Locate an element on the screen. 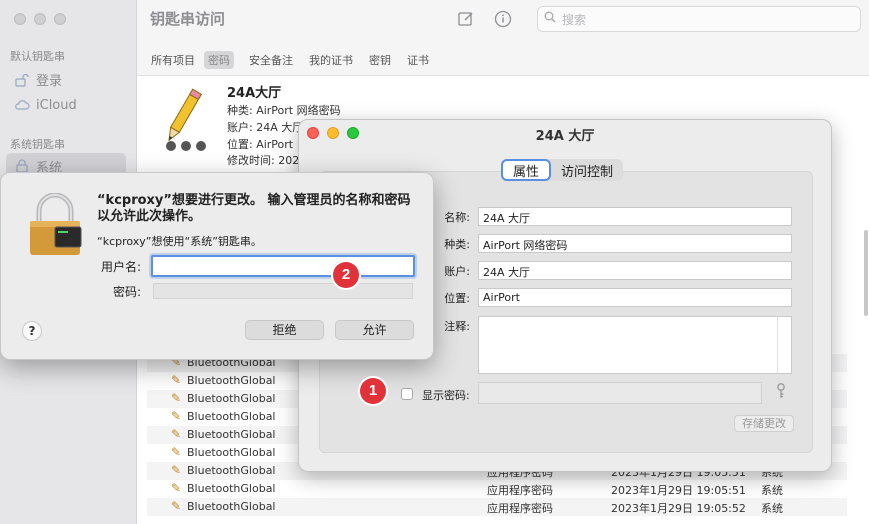 This screenshot has width=869, height=524. tab-attributes: 属性 is located at coordinates (526, 170).